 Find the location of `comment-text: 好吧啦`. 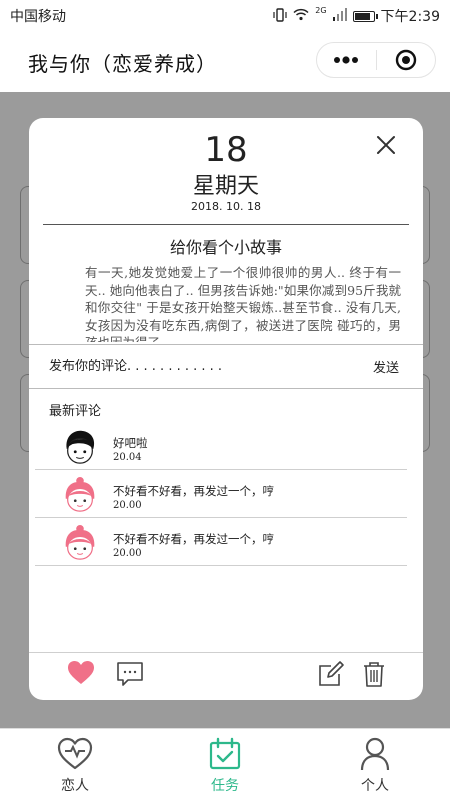

comment-text: 好吧啦 is located at coordinates (130, 443).